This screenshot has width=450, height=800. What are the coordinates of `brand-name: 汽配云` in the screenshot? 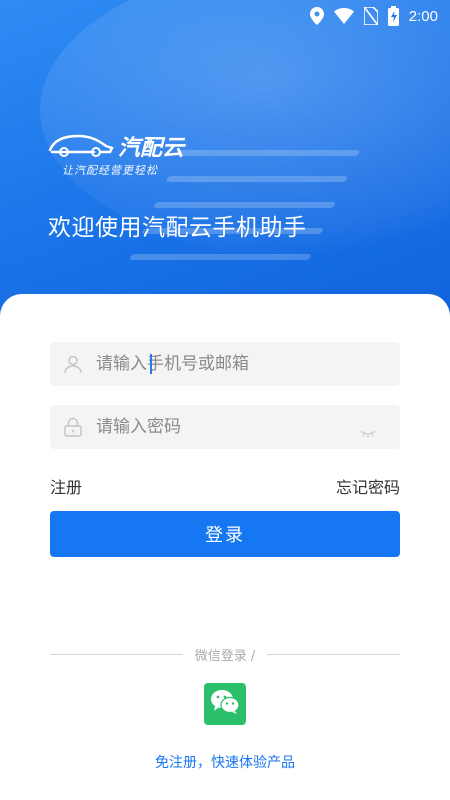 It's located at (151, 148).